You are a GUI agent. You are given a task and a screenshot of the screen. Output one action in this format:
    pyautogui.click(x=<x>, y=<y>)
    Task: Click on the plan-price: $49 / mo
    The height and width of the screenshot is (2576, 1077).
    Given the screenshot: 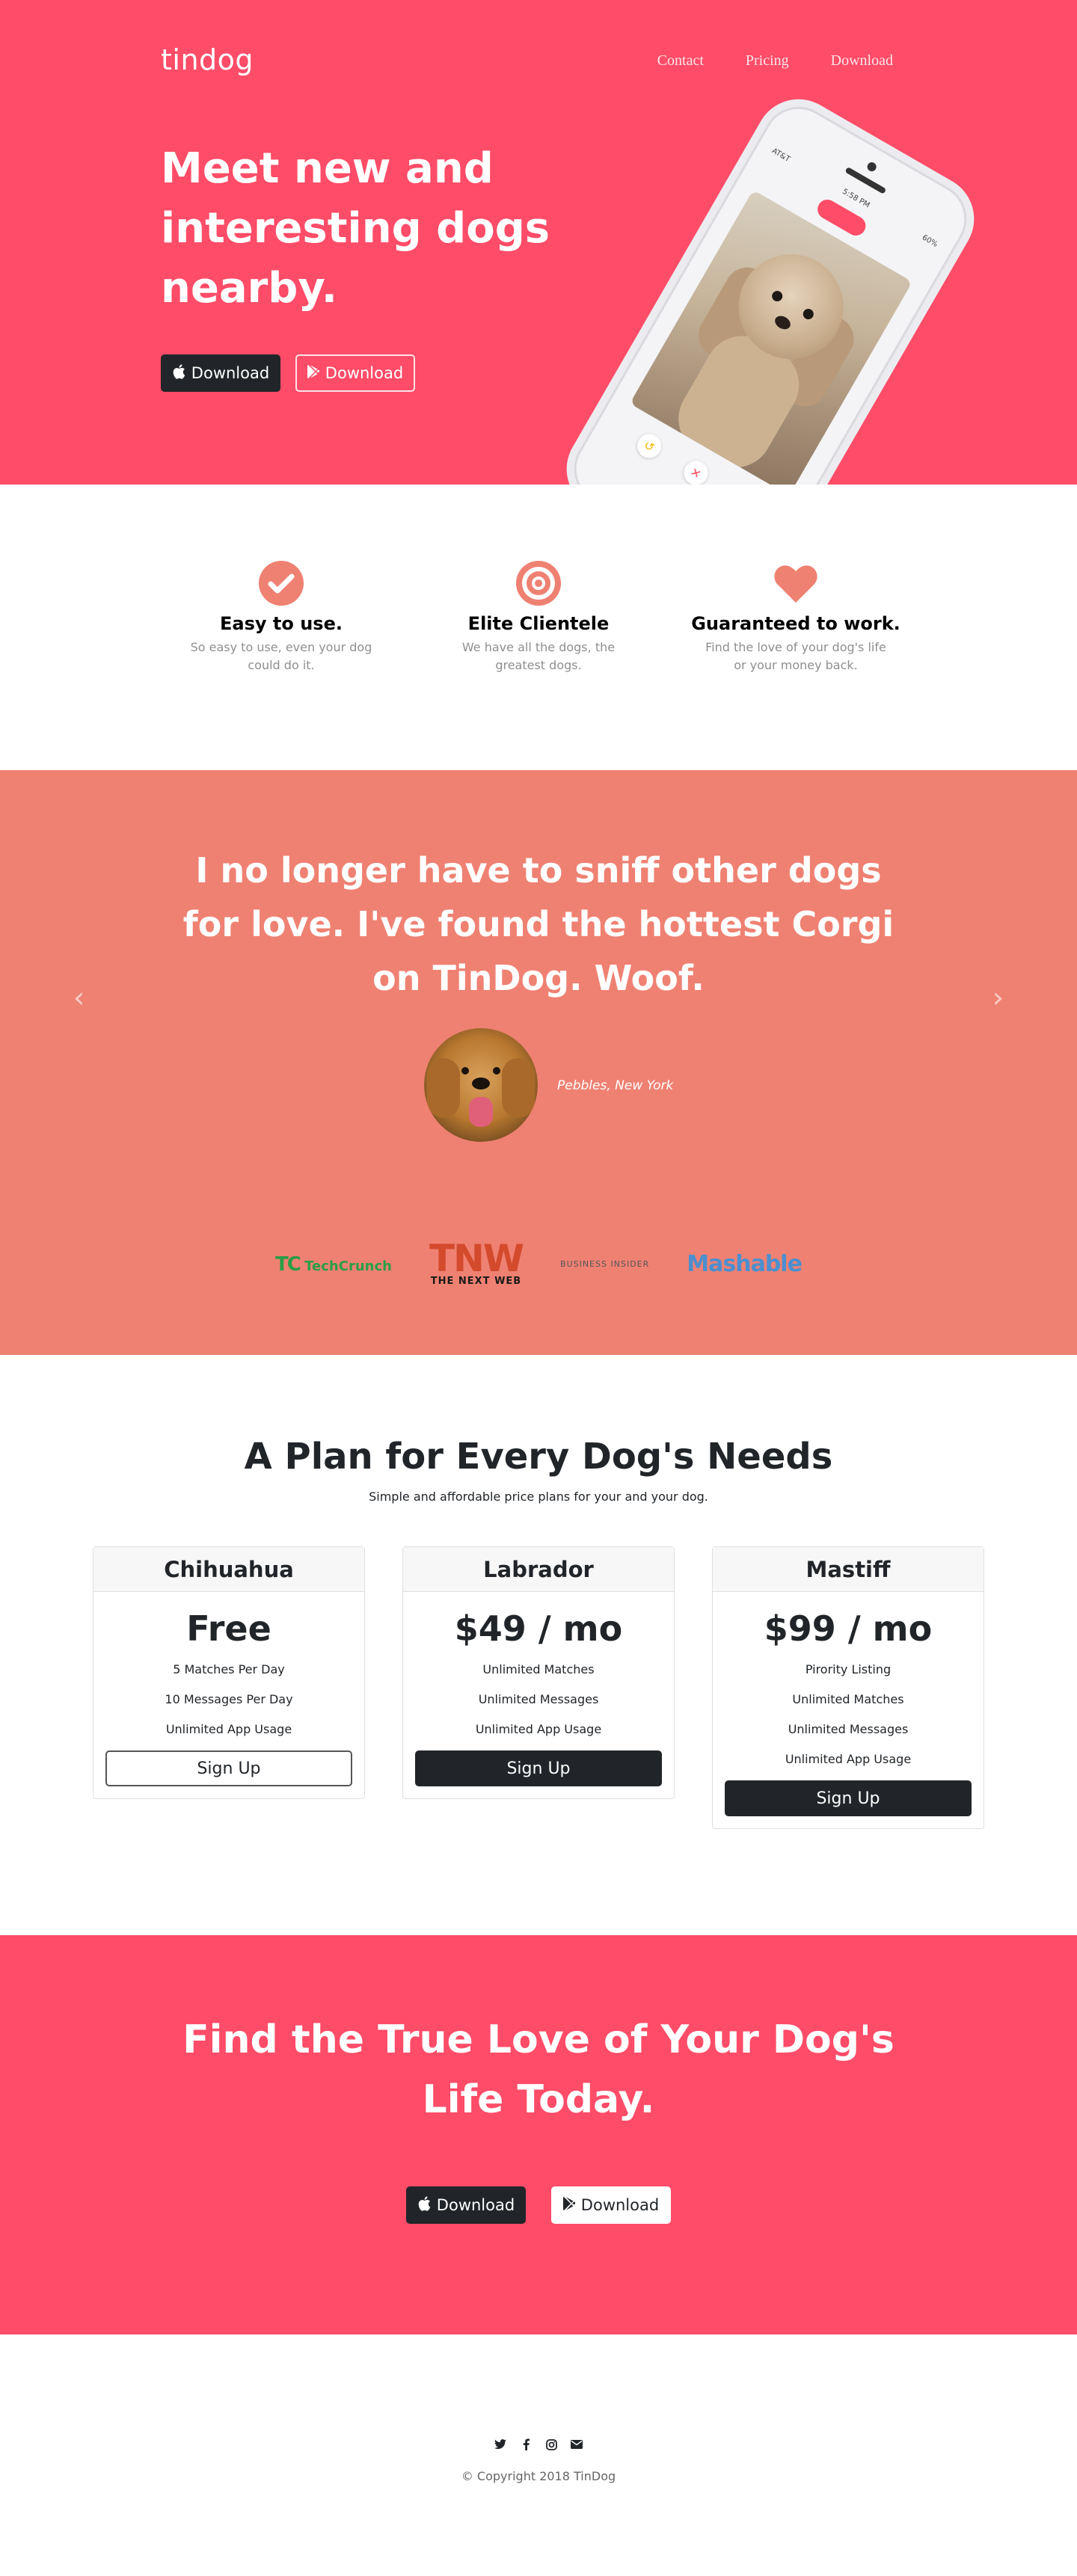 What is the action you would take?
    pyautogui.click(x=538, y=1628)
    